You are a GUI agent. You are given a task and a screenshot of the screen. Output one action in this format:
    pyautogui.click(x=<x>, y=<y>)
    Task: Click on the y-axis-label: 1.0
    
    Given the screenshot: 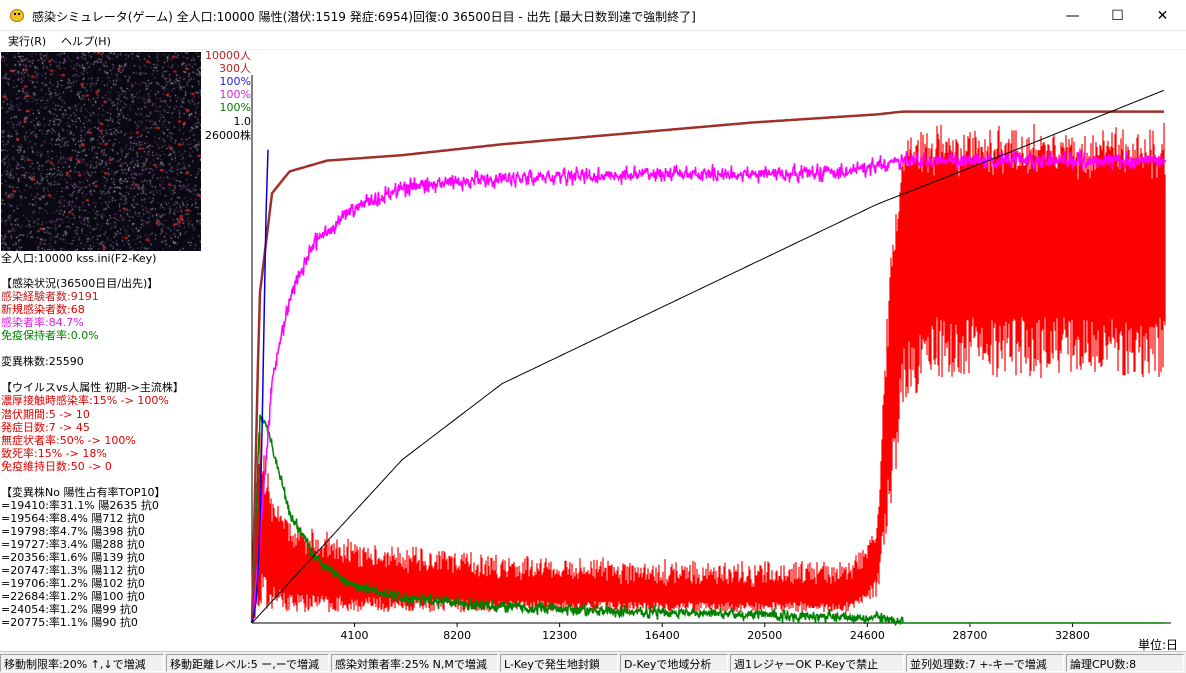 What is the action you would take?
    pyautogui.click(x=243, y=121)
    